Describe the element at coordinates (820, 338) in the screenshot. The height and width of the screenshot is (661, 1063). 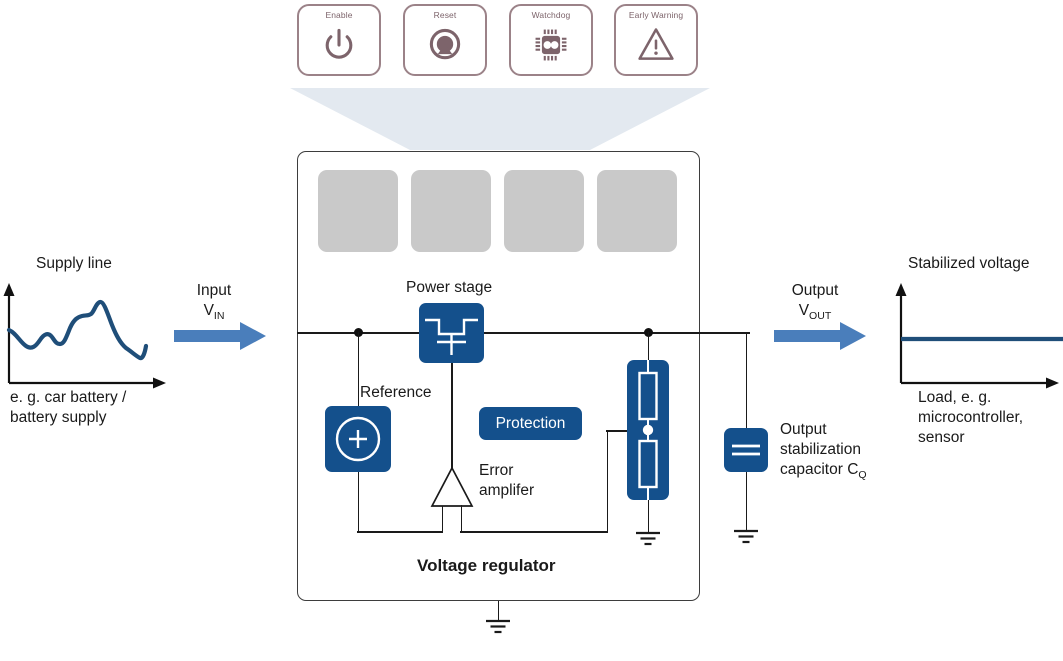
I see `output-arrow` at that location.